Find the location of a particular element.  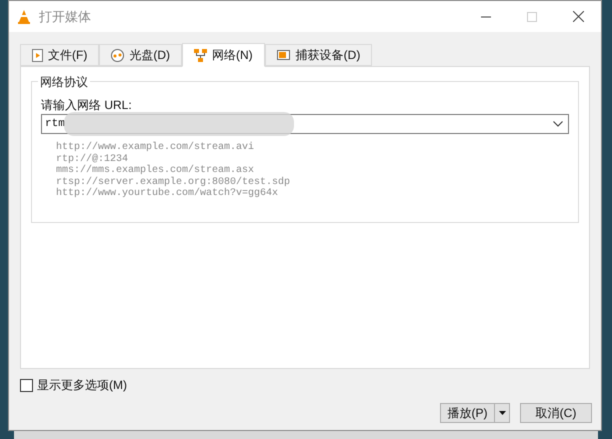

window-title: 打开媒体 is located at coordinates (65, 17).